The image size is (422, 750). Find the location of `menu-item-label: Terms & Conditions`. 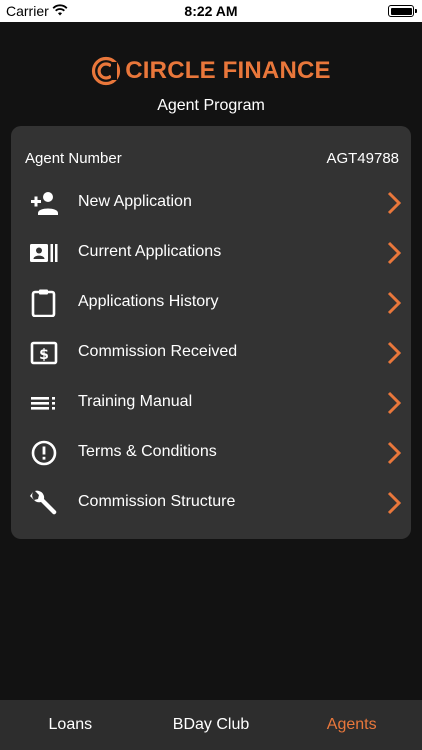

menu-item-label: Terms & Conditions is located at coordinates (147, 451).